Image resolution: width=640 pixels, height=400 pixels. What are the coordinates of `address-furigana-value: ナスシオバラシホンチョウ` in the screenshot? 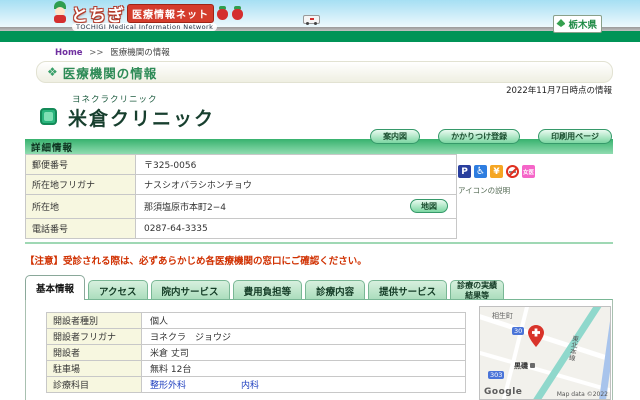 It's located at (296, 184).